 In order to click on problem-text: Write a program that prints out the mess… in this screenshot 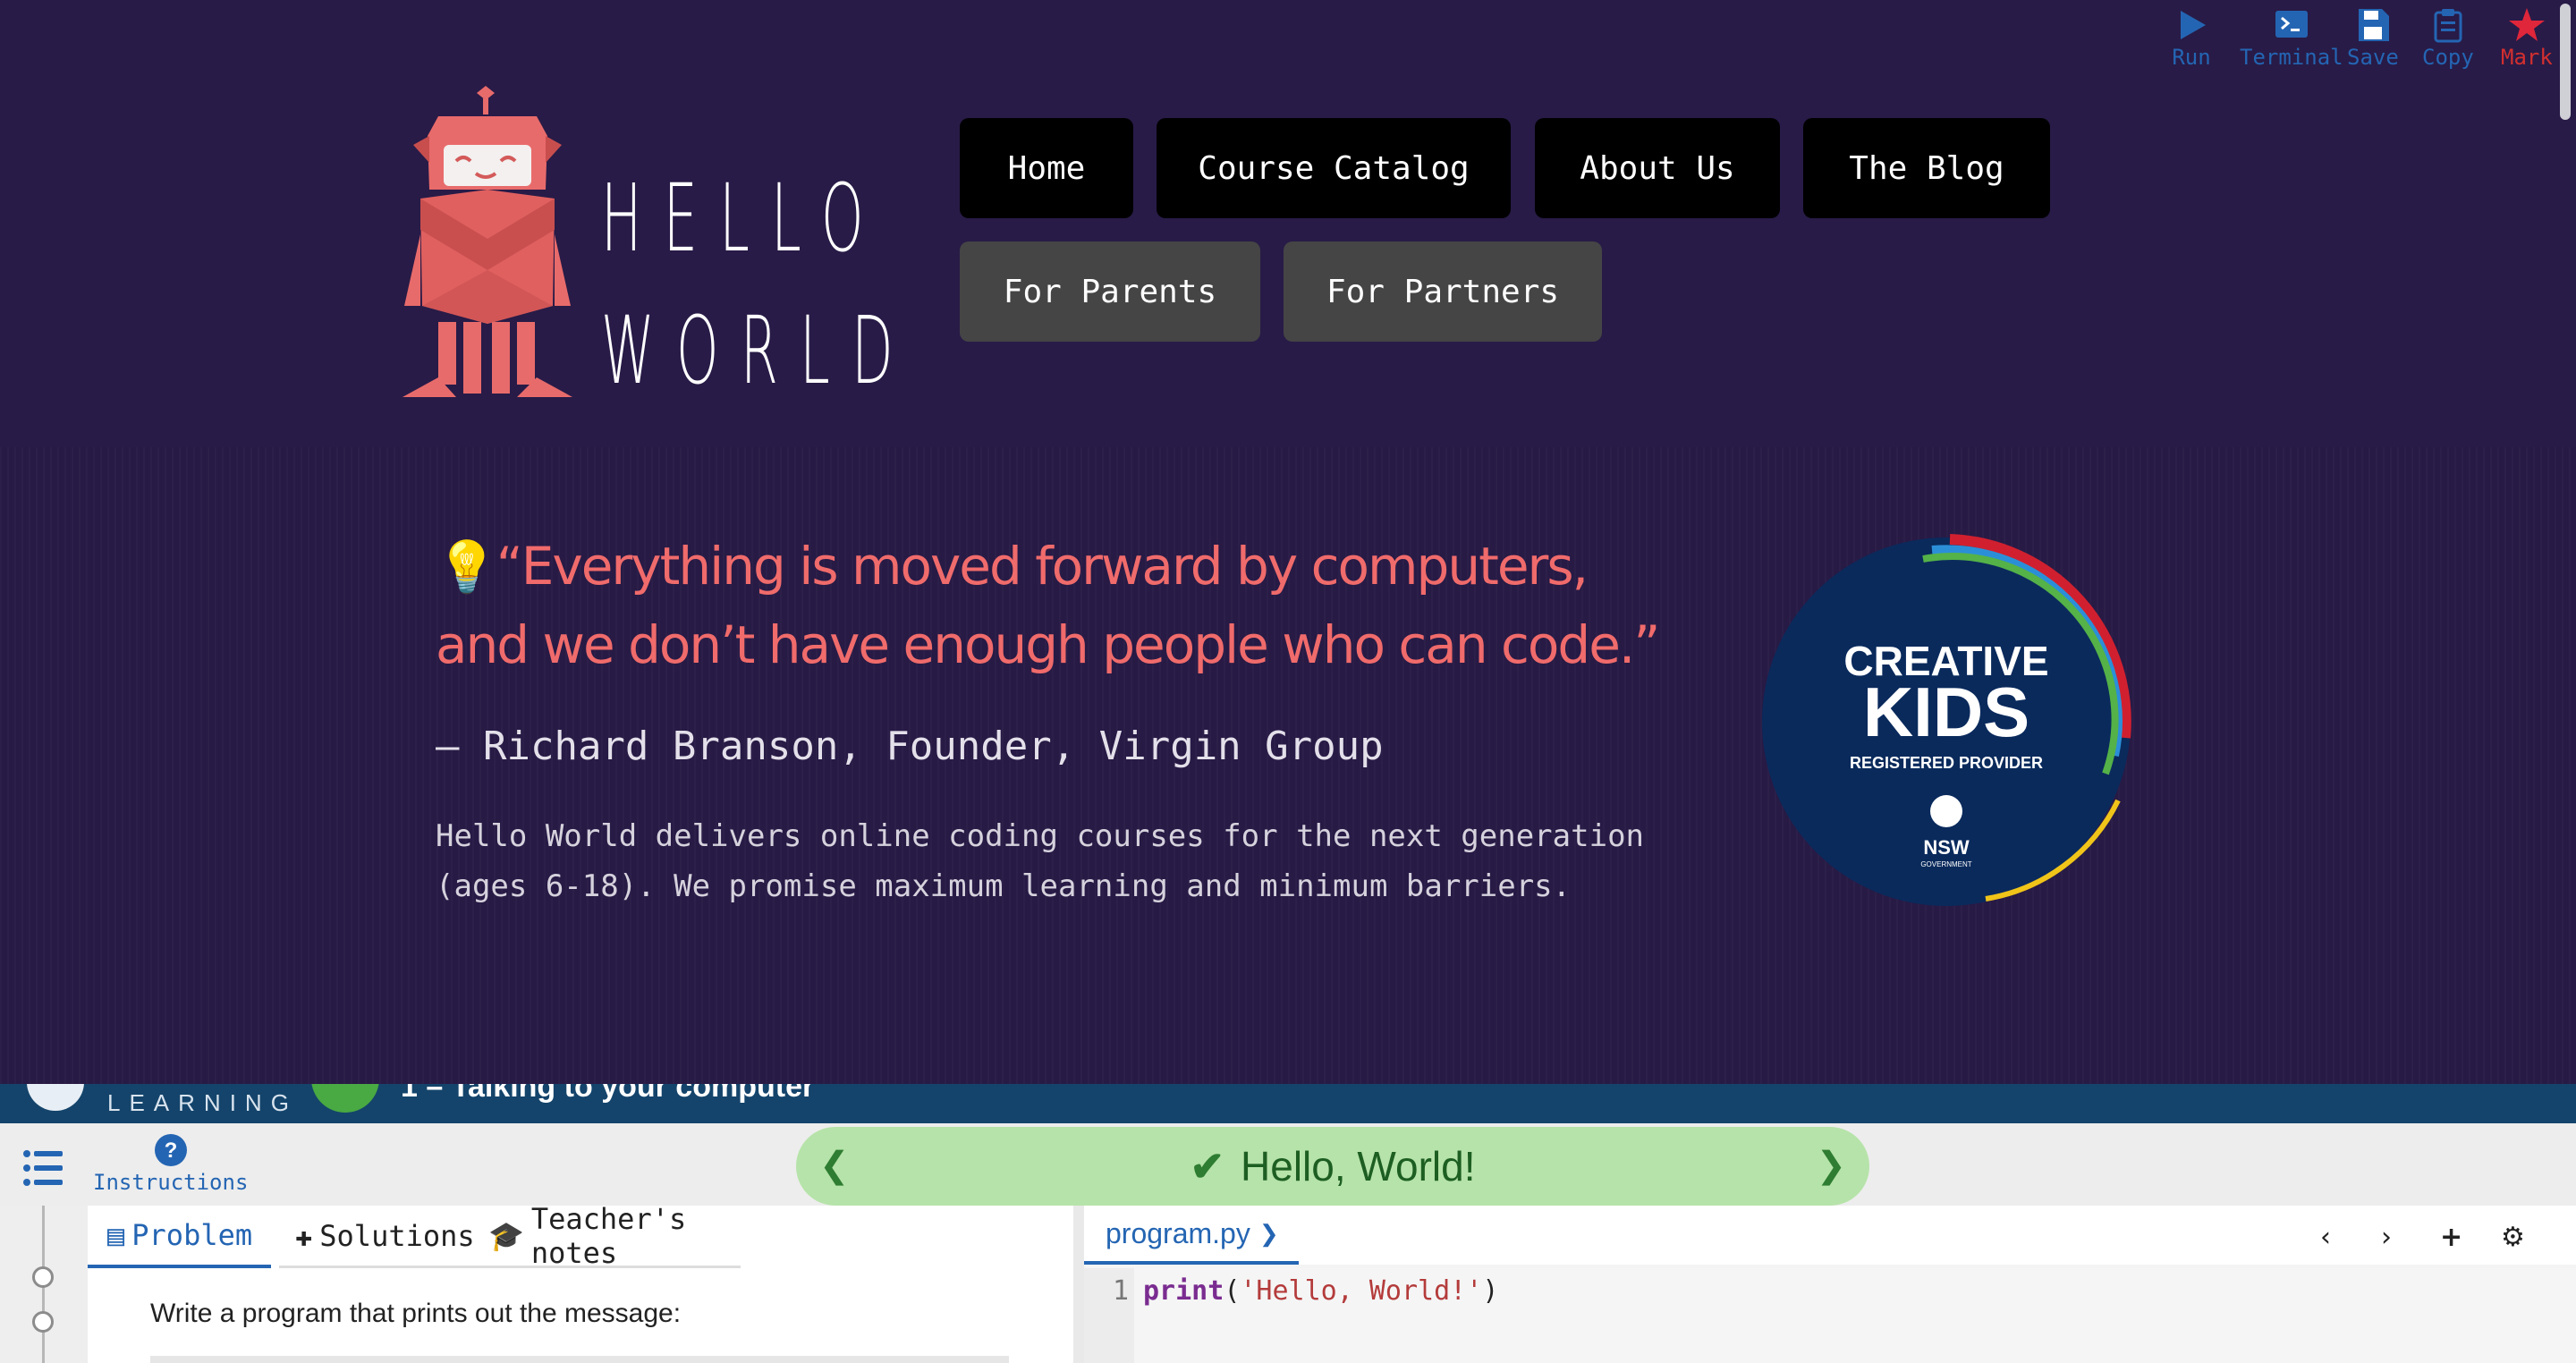, I will do `click(416, 1313)`.